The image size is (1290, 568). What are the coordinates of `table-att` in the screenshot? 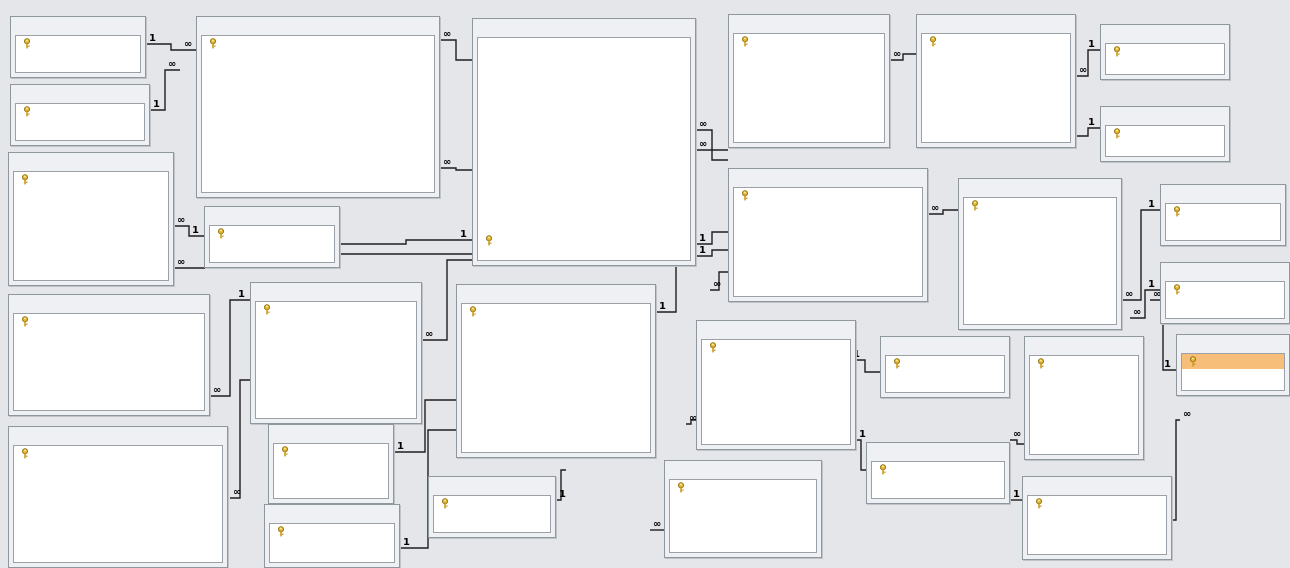 It's located at (776, 385).